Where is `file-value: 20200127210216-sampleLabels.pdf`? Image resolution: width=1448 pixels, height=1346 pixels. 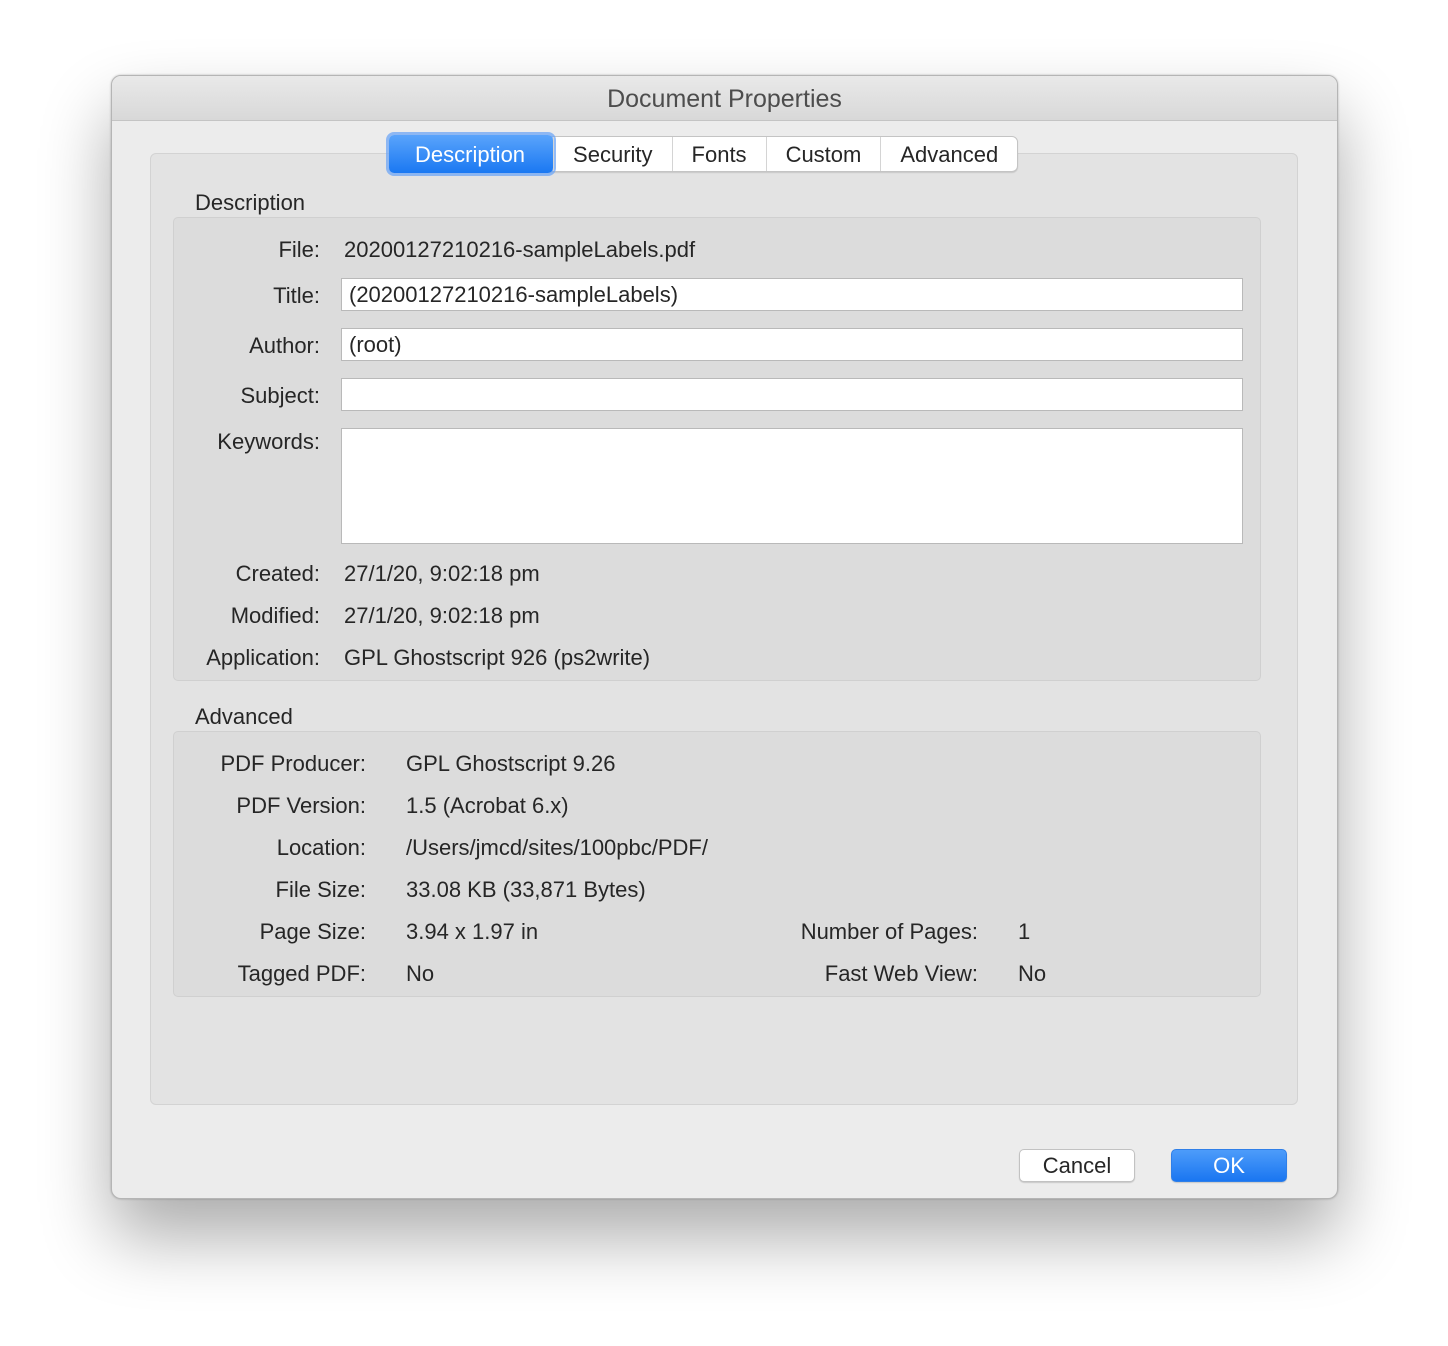 file-value: 20200127210216-sampleLabels.pdf is located at coordinates (520, 249).